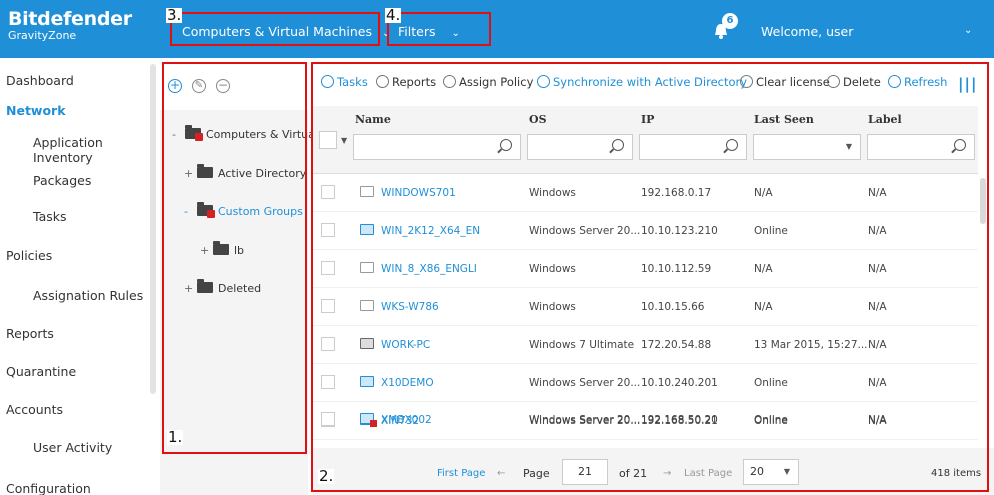  What do you see at coordinates (174, 15) in the screenshot?
I see `callout-number-3: 3.` at bounding box center [174, 15].